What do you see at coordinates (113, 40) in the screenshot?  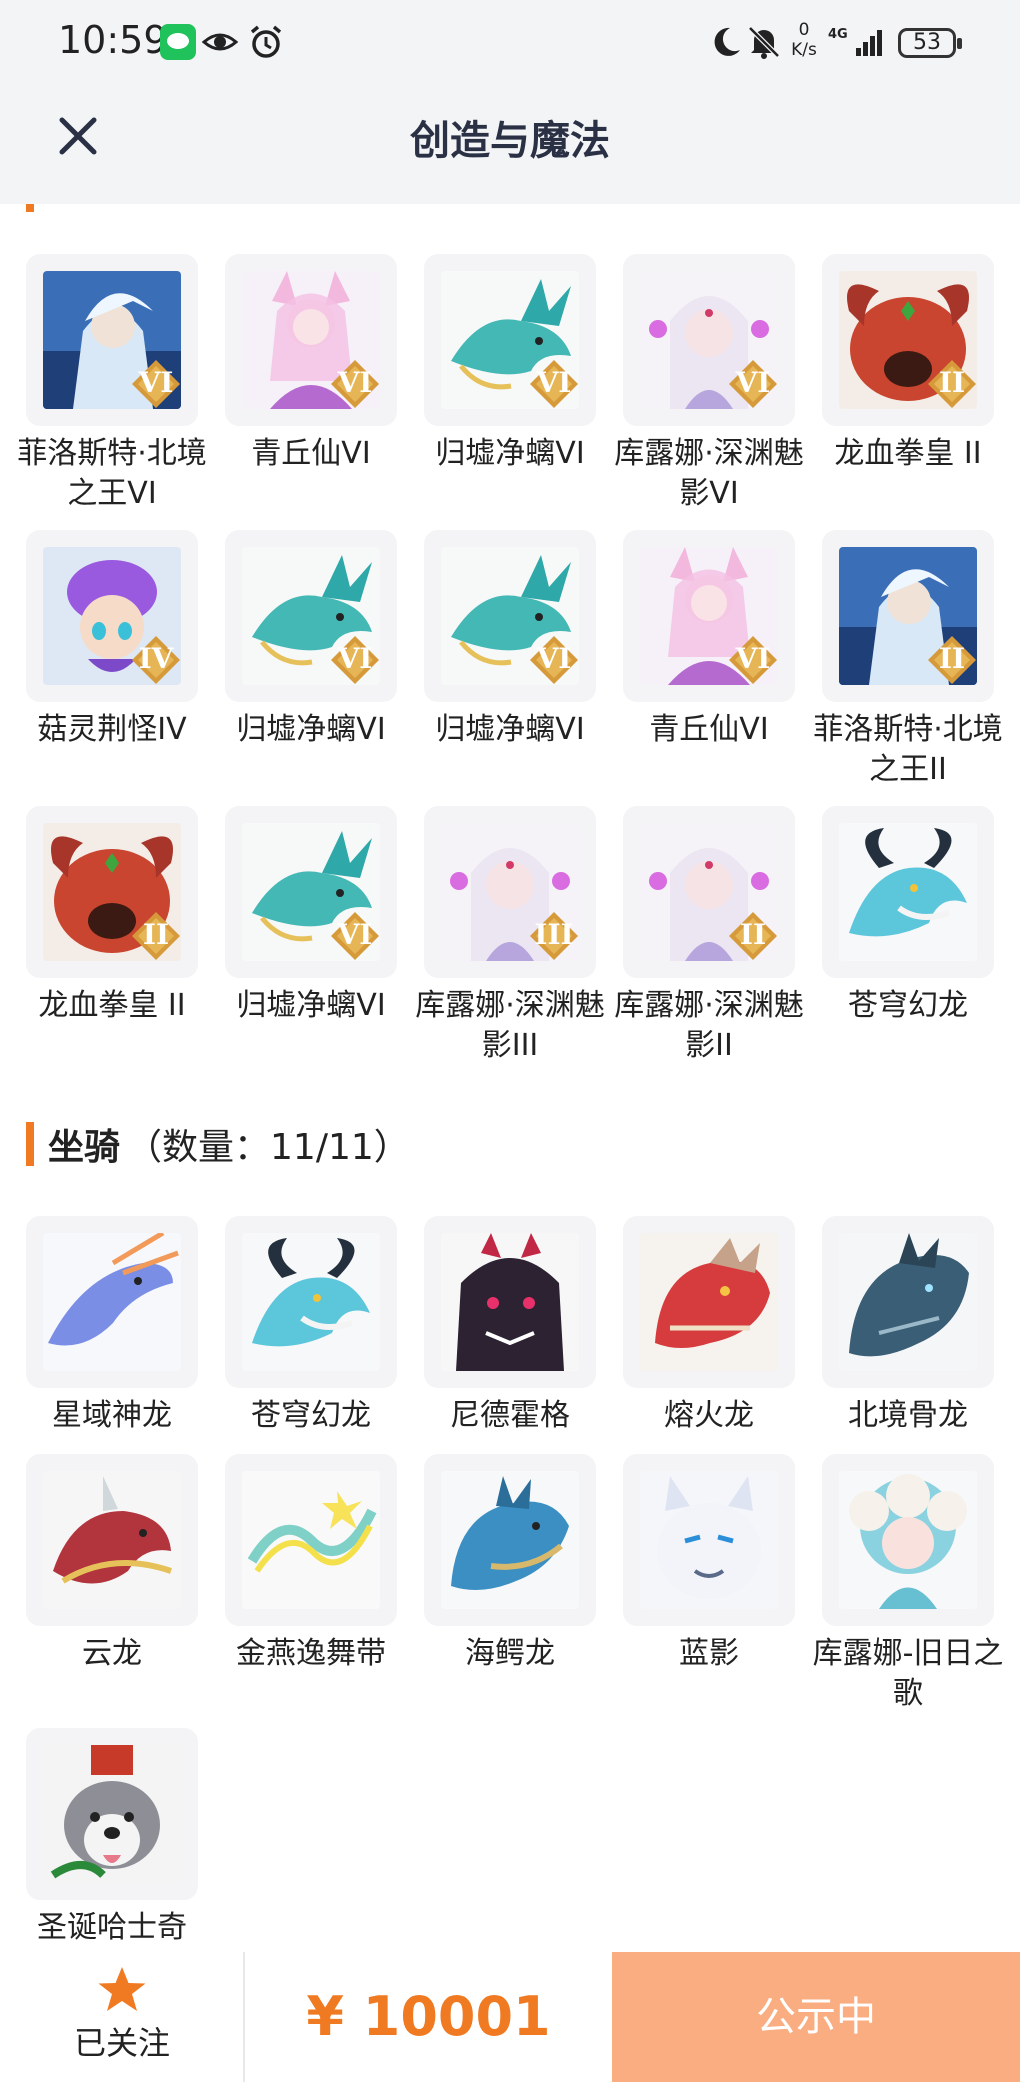 I see `status-time: 10:59` at bounding box center [113, 40].